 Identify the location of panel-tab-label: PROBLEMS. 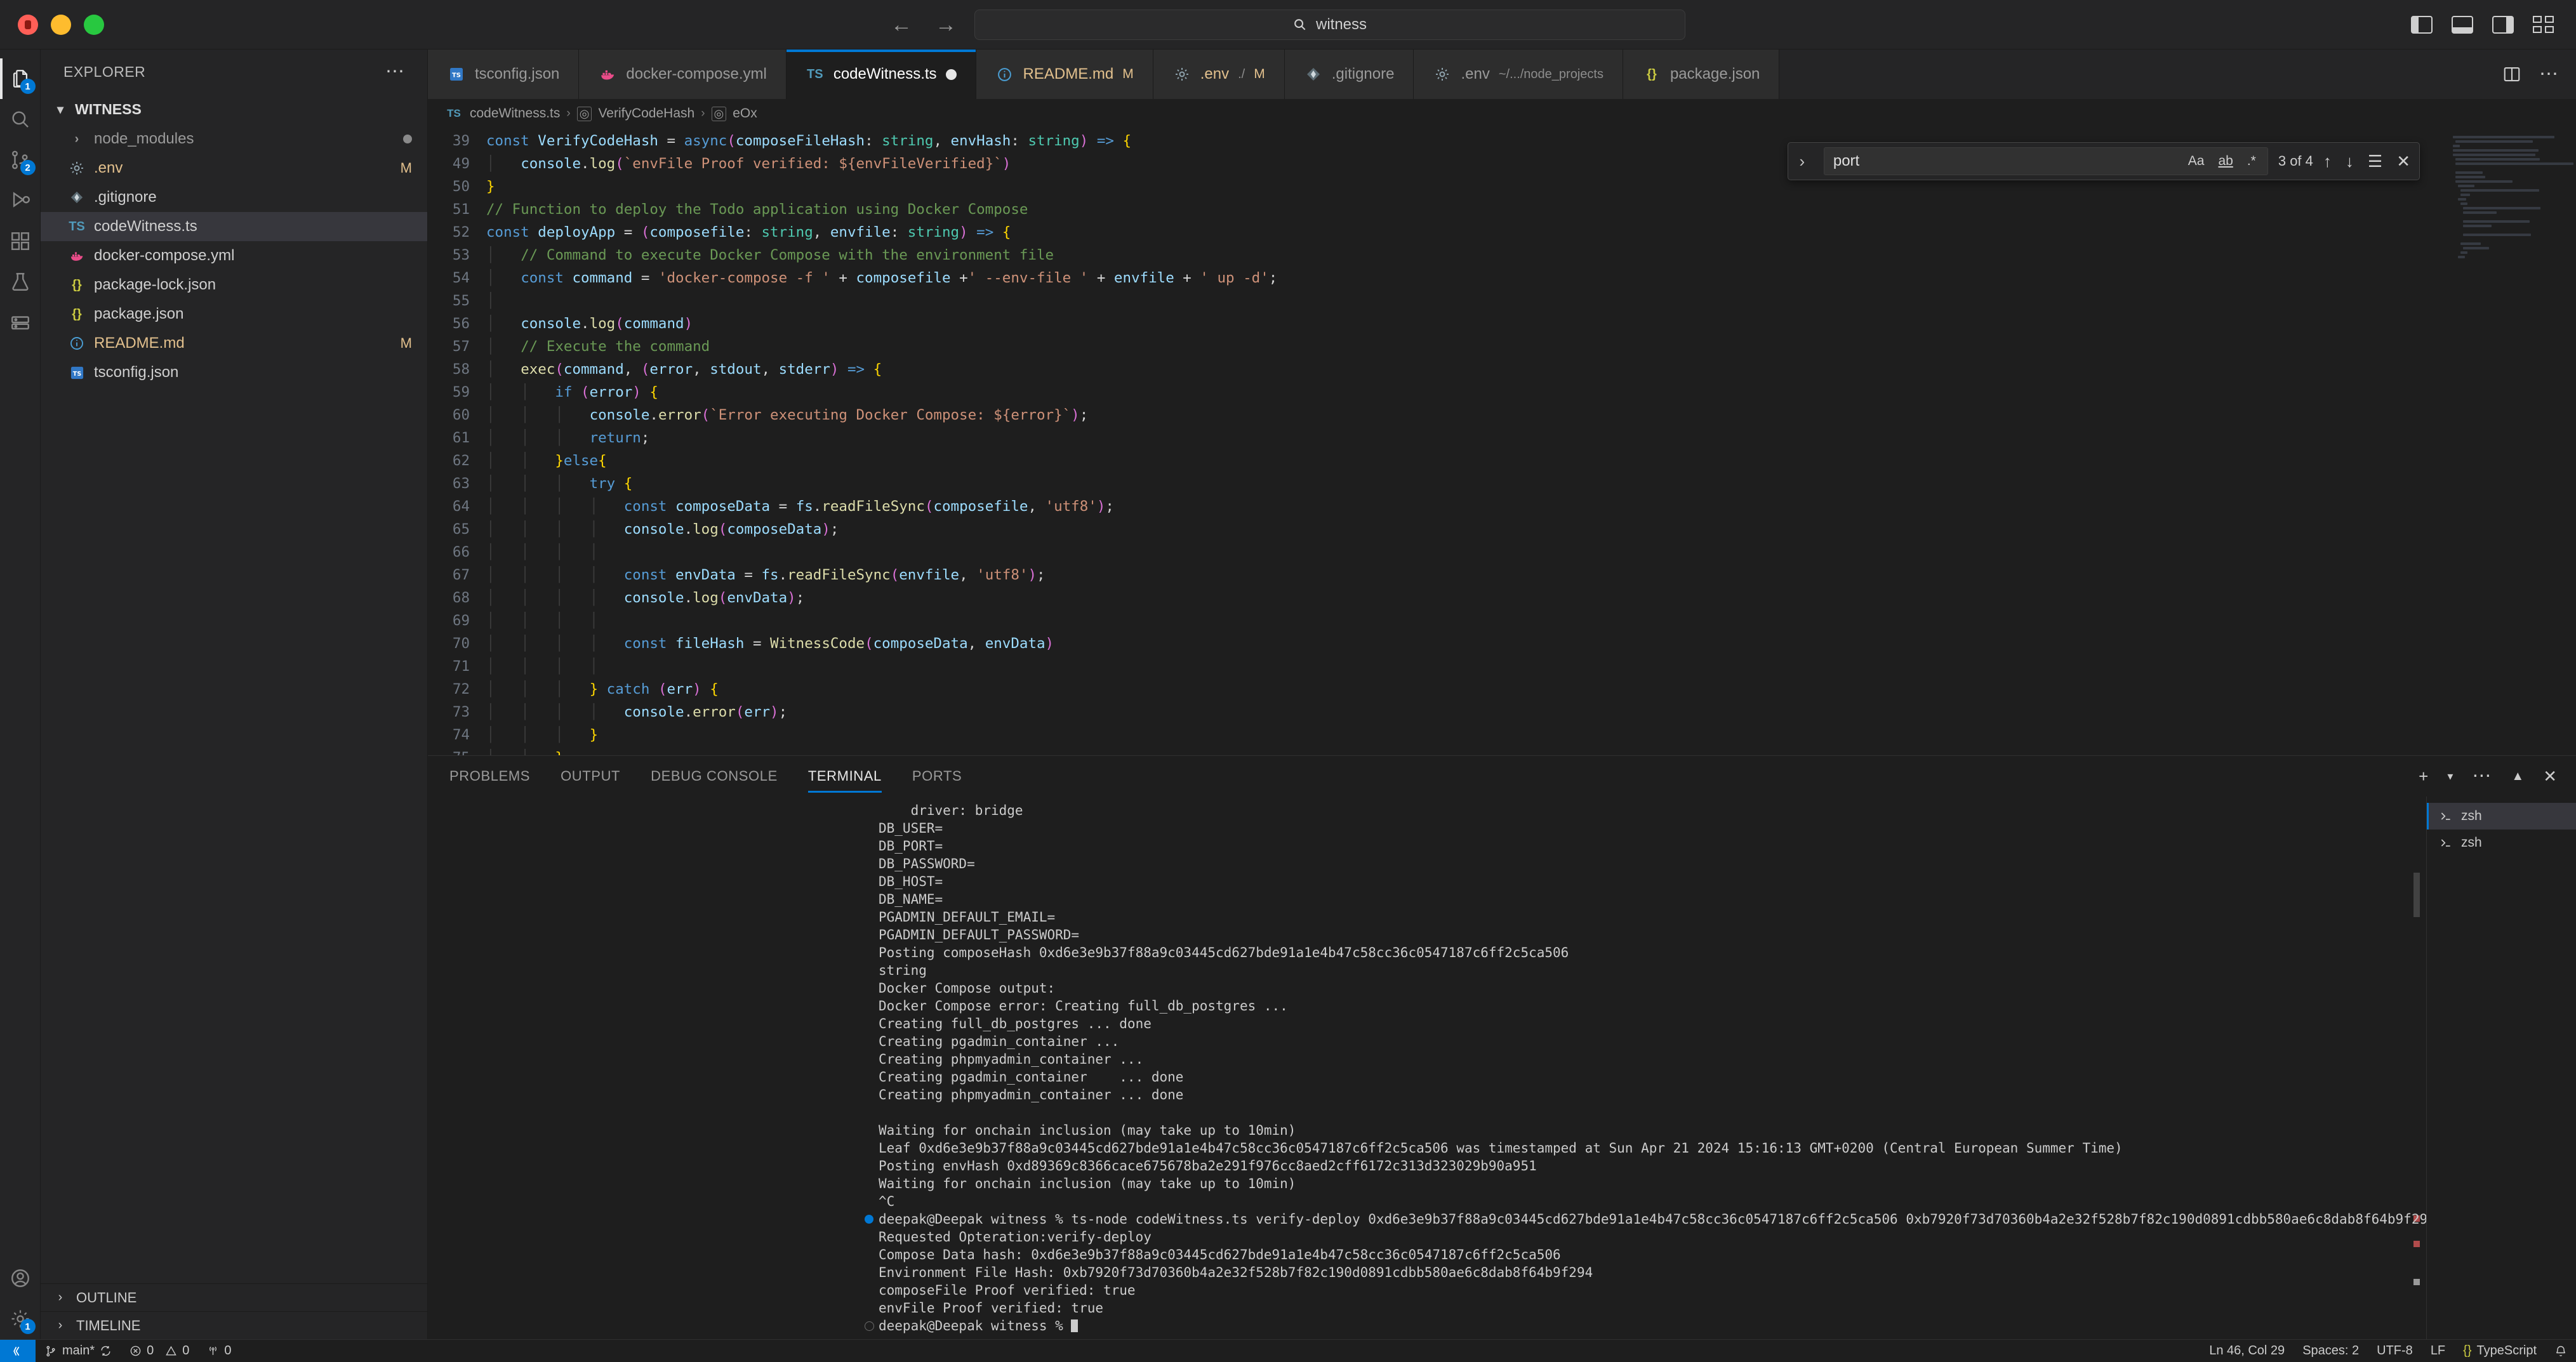
(490, 776).